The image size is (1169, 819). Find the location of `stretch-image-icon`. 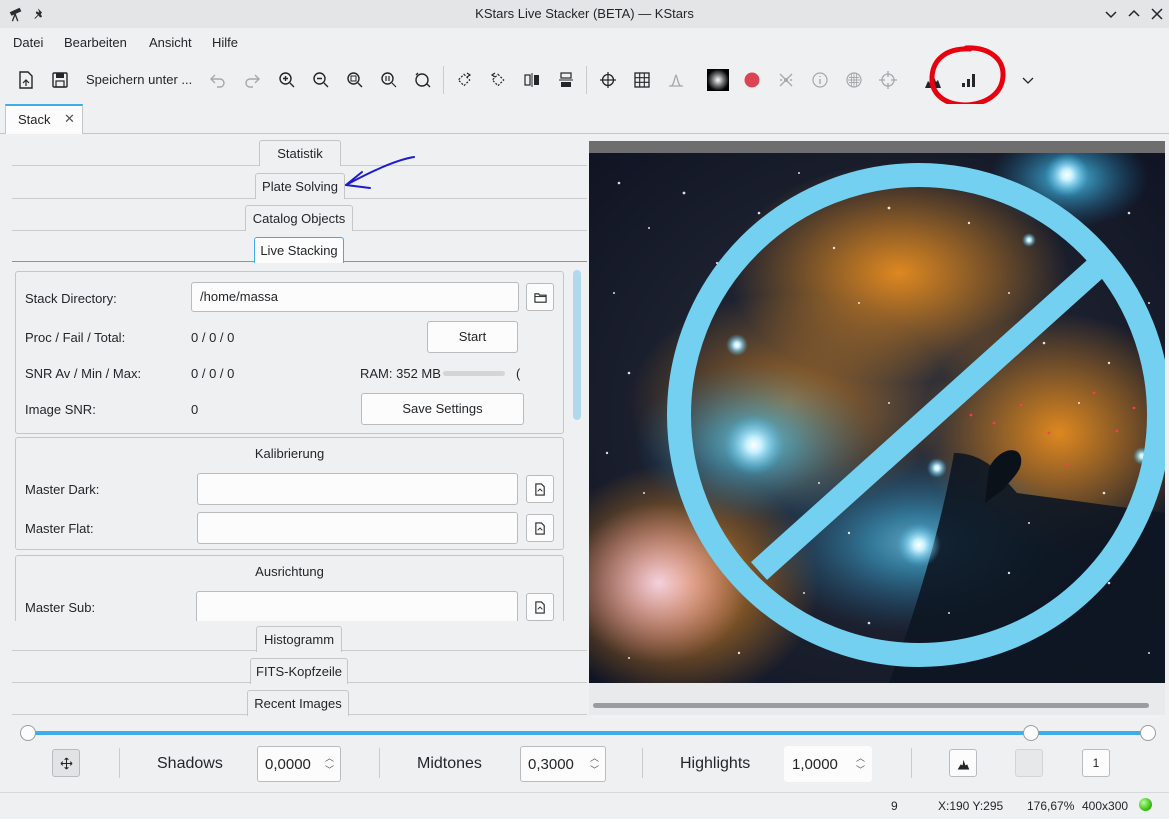

stretch-image-icon is located at coordinates (718, 80).